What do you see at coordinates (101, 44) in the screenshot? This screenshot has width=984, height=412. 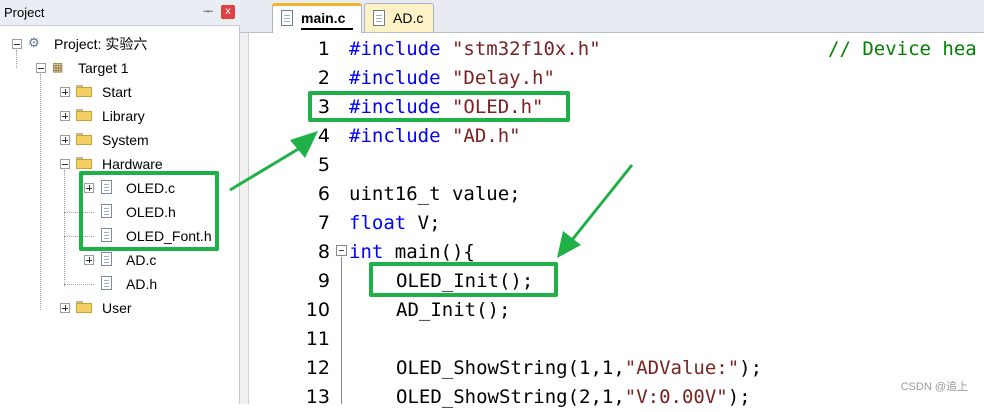 I see `project-label: Project: 实验六` at bounding box center [101, 44].